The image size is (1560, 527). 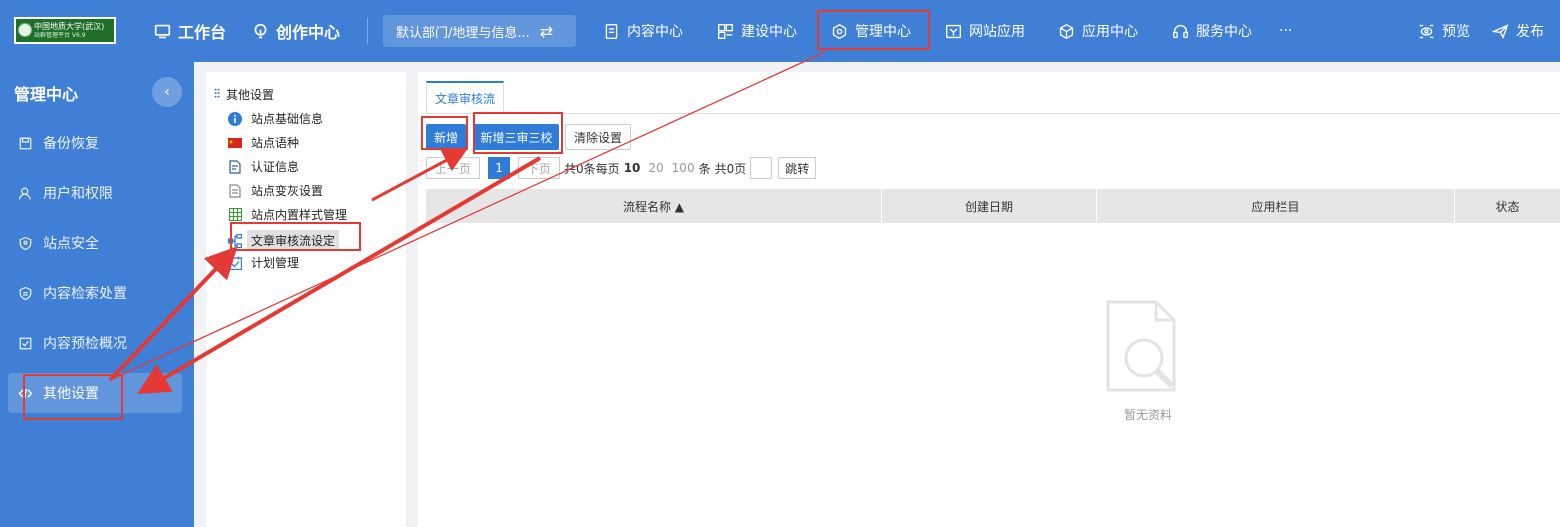 I want to click on send-icon, so click(x=1500, y=31).